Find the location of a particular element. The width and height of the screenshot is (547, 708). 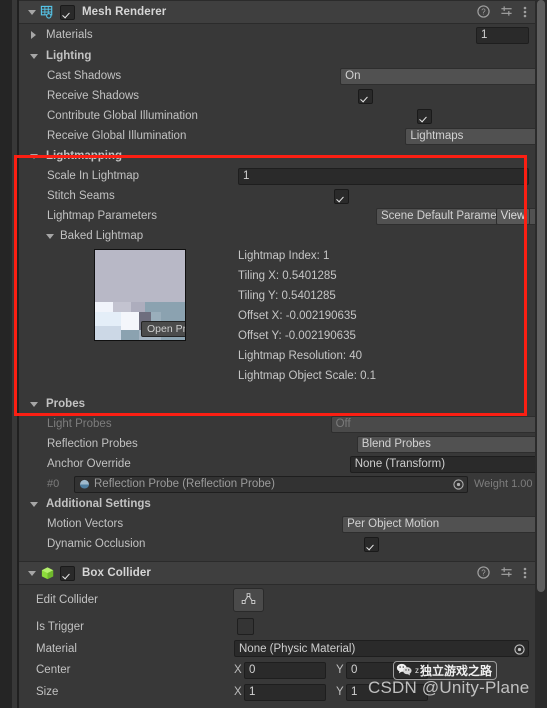

row-motion-vectors: Motion Vectors Per Object Motion is located at coordinates (277, 524).